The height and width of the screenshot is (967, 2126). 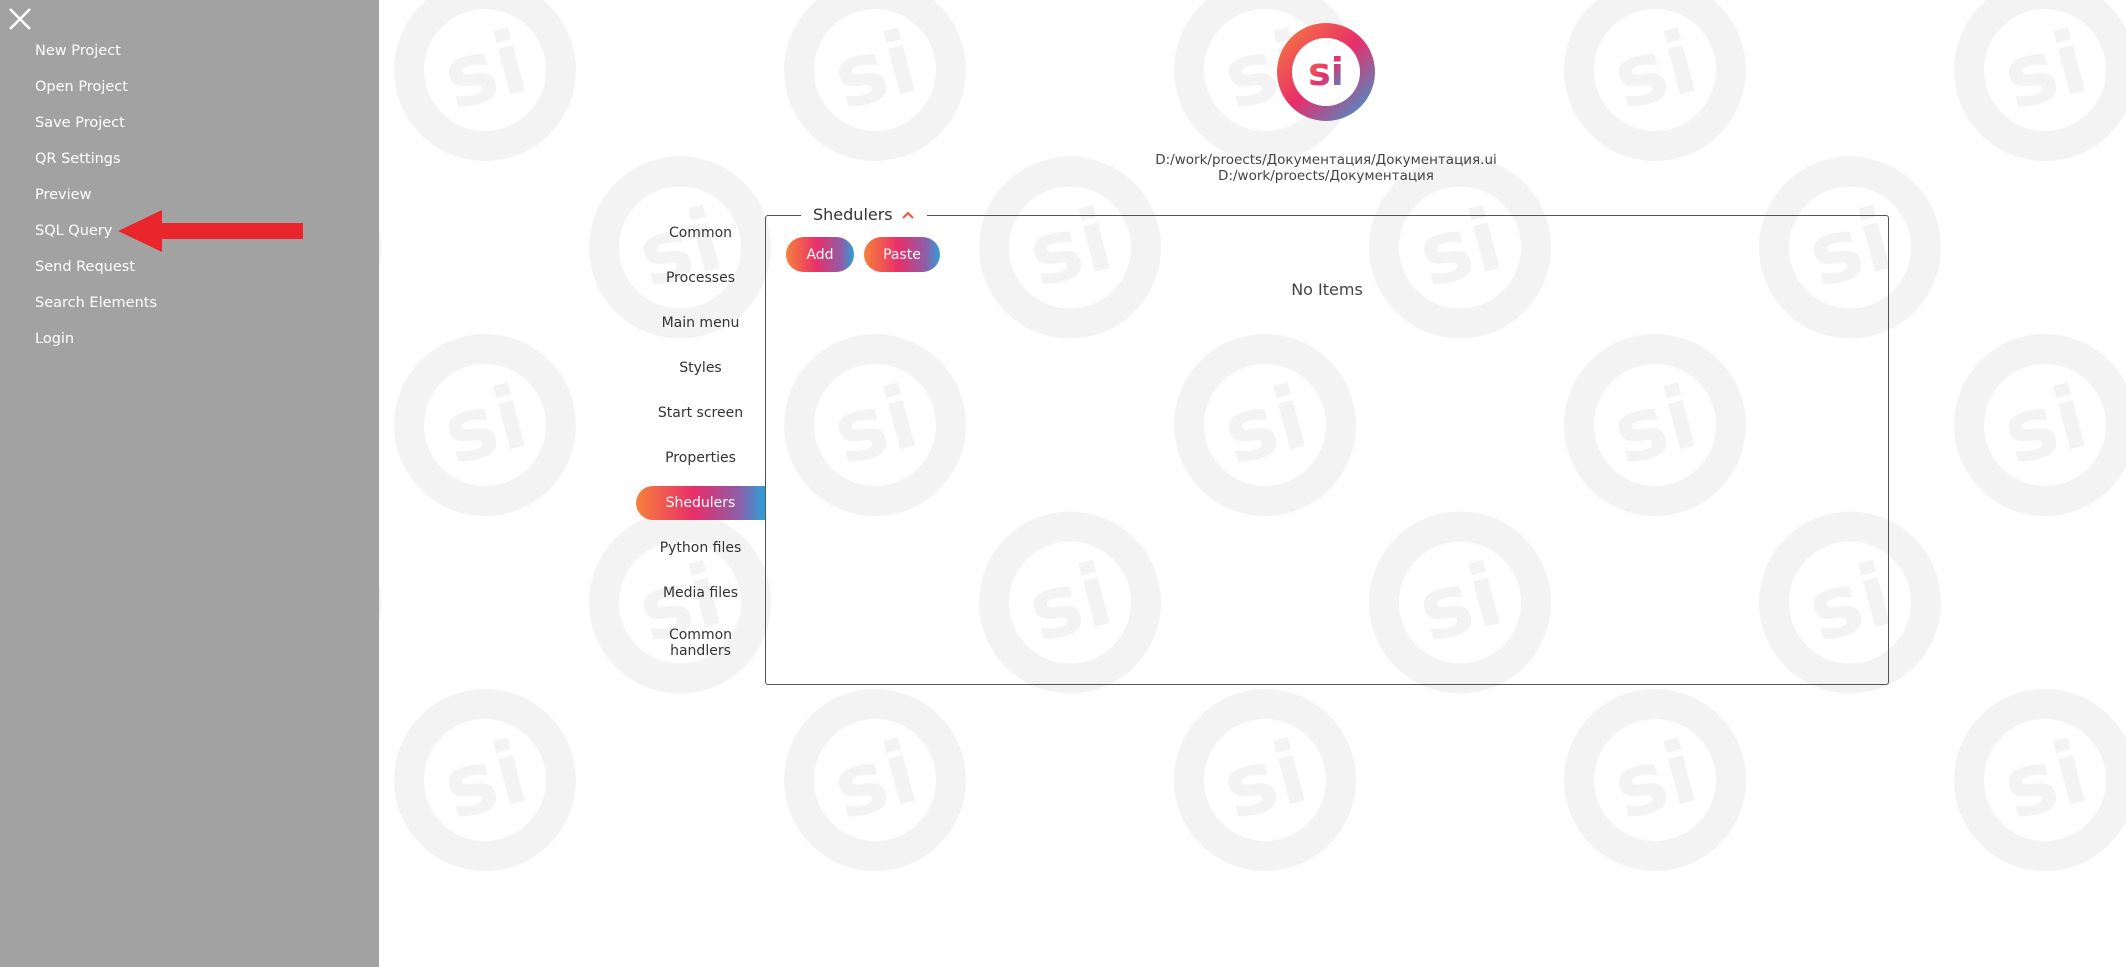 What do you see at coordinates (908, 215) in the screenshot?
I see `chevron-up-icon` at bounding box center [908, 215].